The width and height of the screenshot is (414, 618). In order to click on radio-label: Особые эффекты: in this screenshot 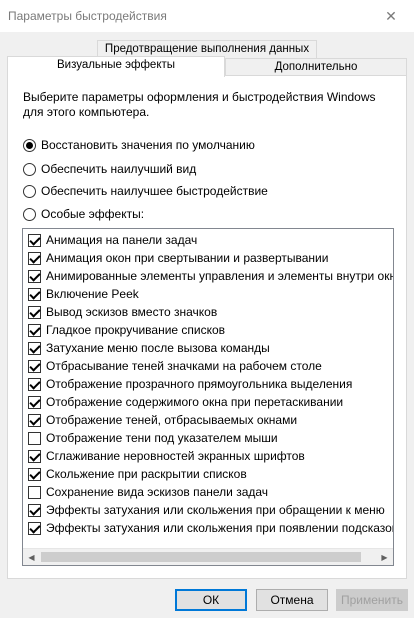, I will do `click(93, 214)`.